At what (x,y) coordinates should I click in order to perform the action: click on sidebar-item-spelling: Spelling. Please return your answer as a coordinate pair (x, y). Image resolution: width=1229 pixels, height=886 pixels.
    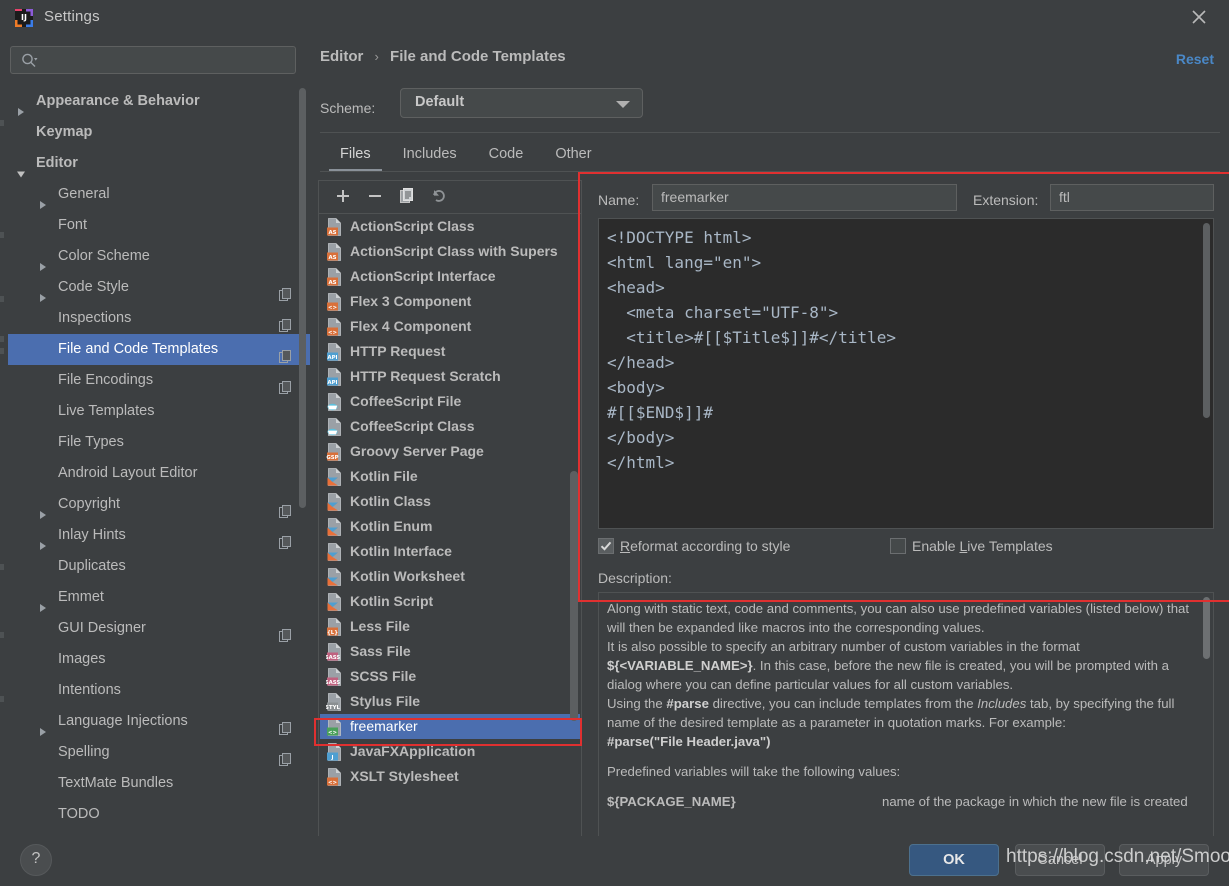
    Looking at the image, I should click on (155, 752).